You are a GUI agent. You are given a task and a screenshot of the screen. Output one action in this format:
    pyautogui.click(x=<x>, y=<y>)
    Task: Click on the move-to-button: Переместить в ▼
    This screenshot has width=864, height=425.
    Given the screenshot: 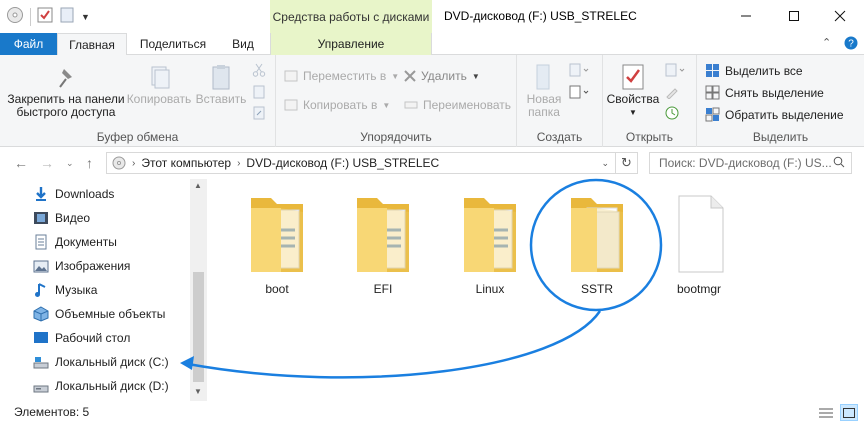 What is the action you would take?
    pyautogui.click(x=341, y=76)
    